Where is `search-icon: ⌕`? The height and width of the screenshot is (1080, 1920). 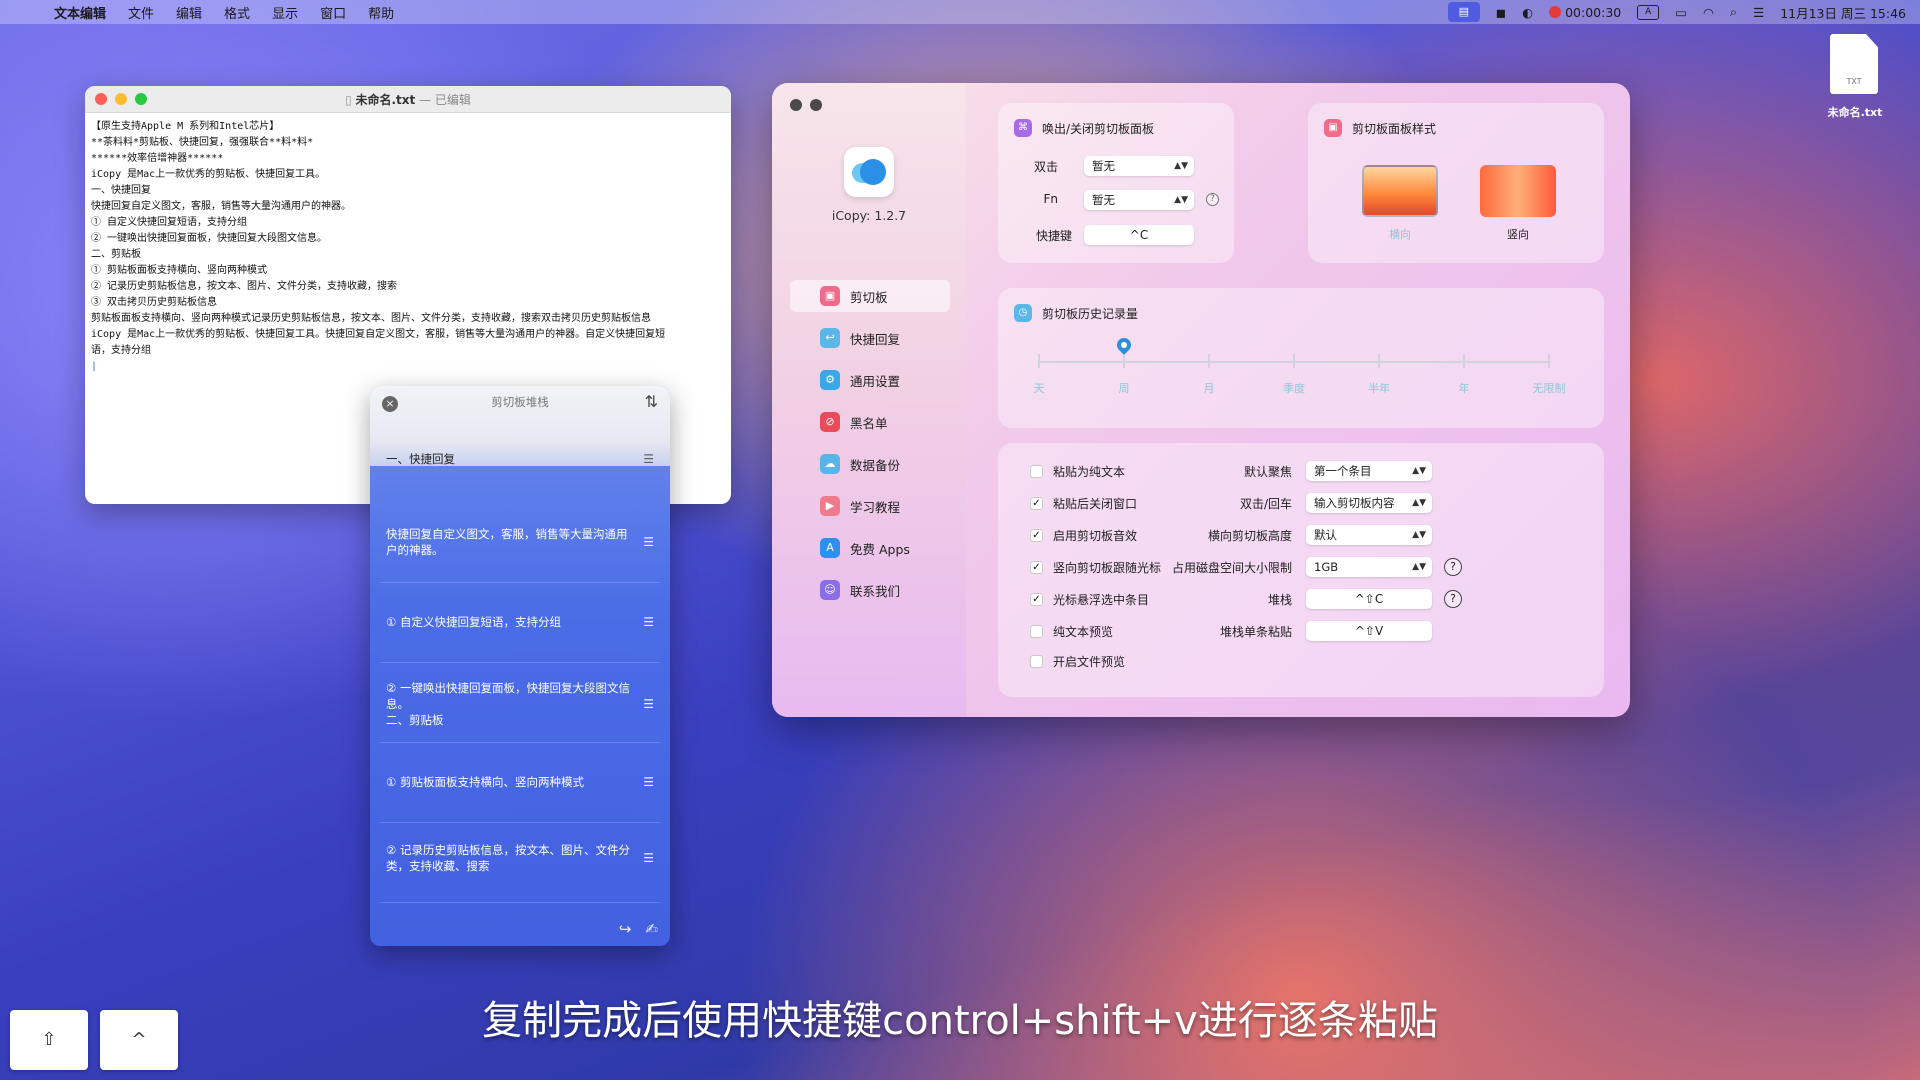
search-icon: ⌕ is located at coordinates (1733, 12).